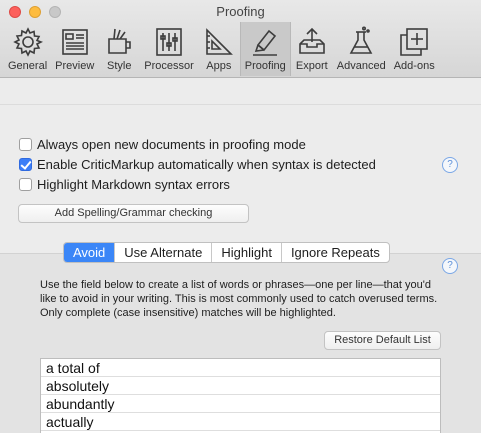 The width and height of the screenshot is (481, 433). I want to click on toolbar-label: Apps, so click(219, 66).